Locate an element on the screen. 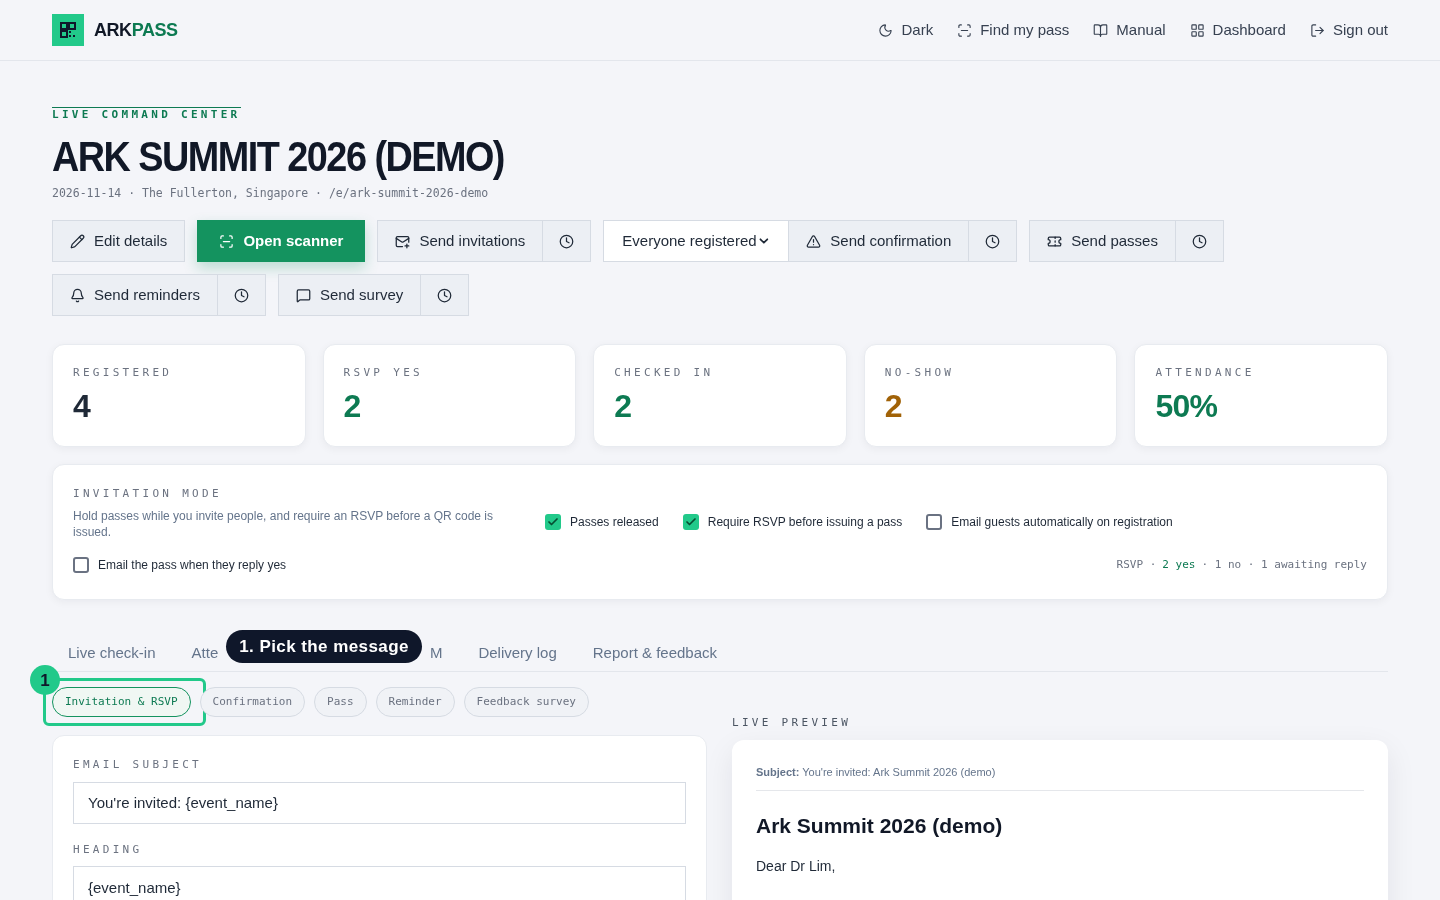  tab: Delivery log is located at coordinates (517, 653).